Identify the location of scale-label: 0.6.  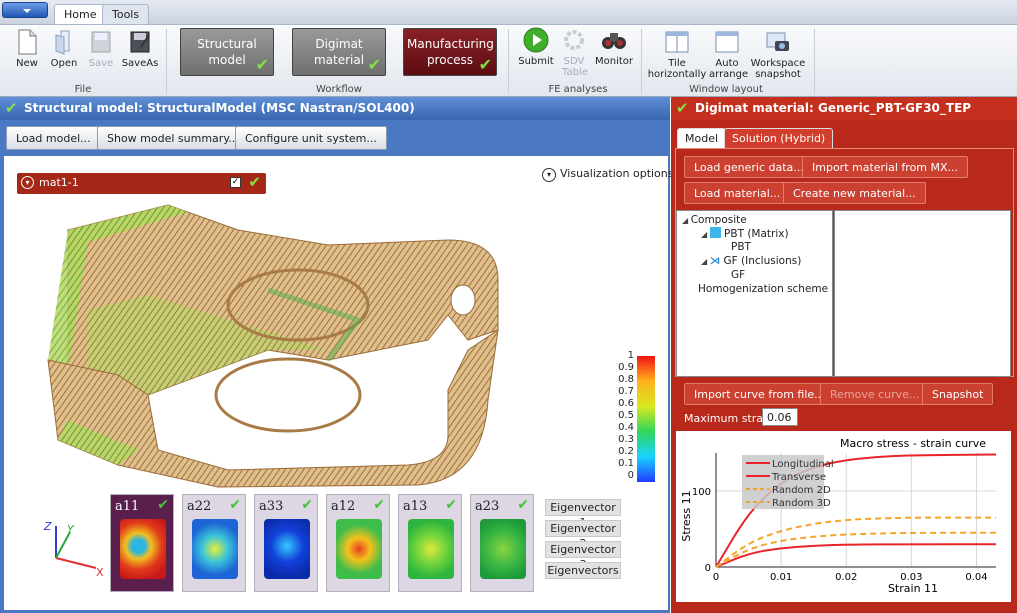
(626, 403).